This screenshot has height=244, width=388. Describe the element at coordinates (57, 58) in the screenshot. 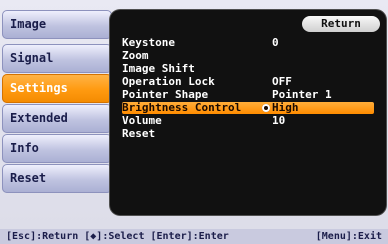

I see `menu-item-signal: Signal` at that location.